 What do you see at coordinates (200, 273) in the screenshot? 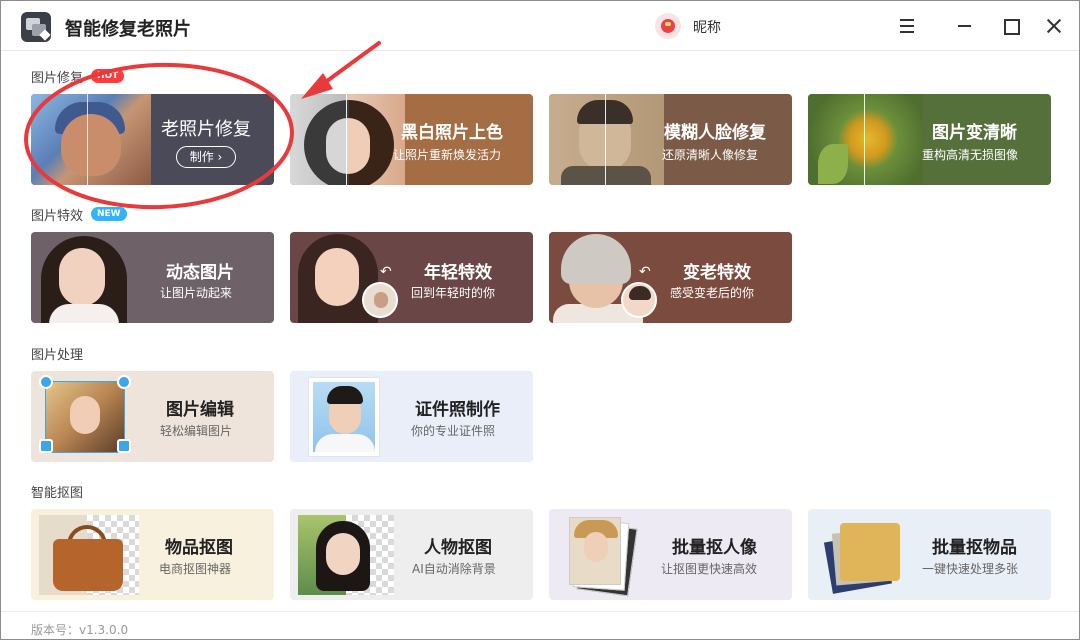
I see `card-title: 动态图片` at bounding box center [200, 273].